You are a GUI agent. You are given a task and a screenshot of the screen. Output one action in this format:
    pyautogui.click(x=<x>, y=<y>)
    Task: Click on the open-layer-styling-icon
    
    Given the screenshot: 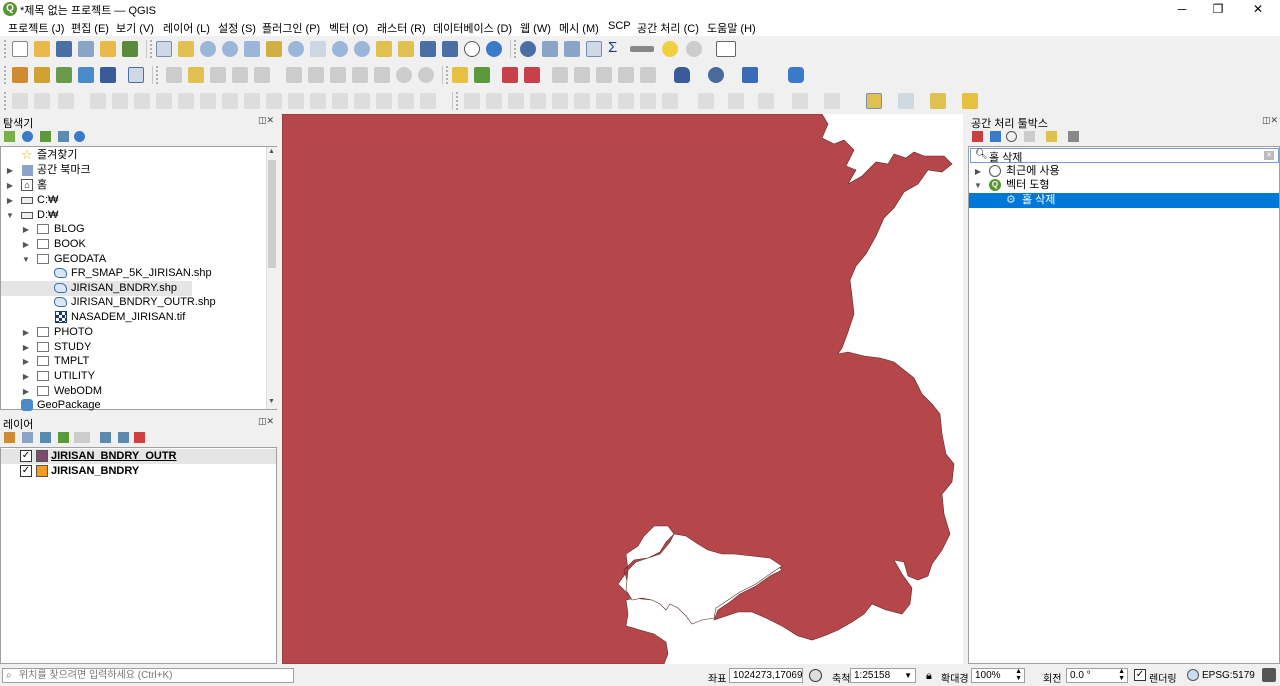 What is the action you would take?
    pyautogui.click(x=9, y=437)
    